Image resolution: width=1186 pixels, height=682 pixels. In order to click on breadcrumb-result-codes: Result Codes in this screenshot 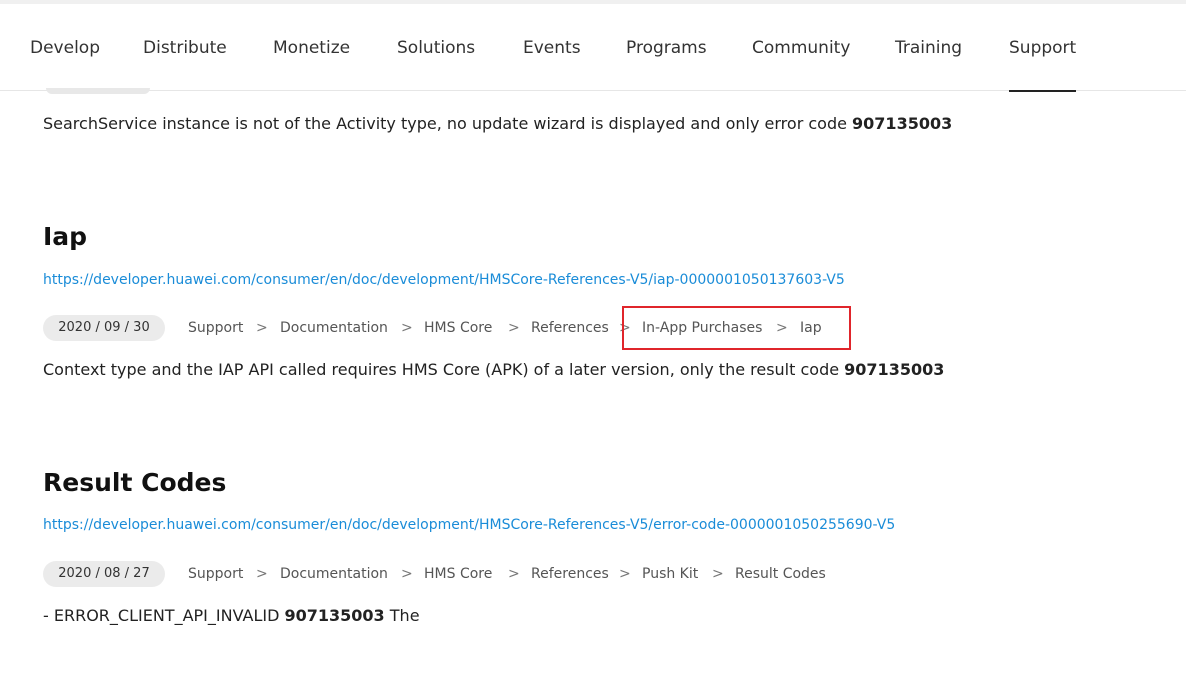, I will do `click(780, 574)`.